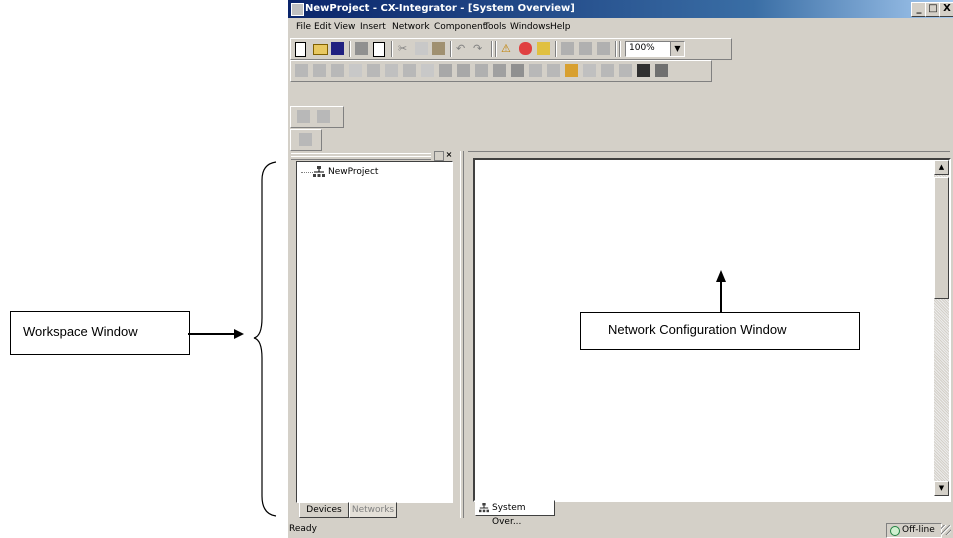 Image resolution: width=953 pixels, height=538 pixels. Describe the element at coordinates (941, 167) in the screenshot. I see `scroll-up-icon: ▲` at that location.